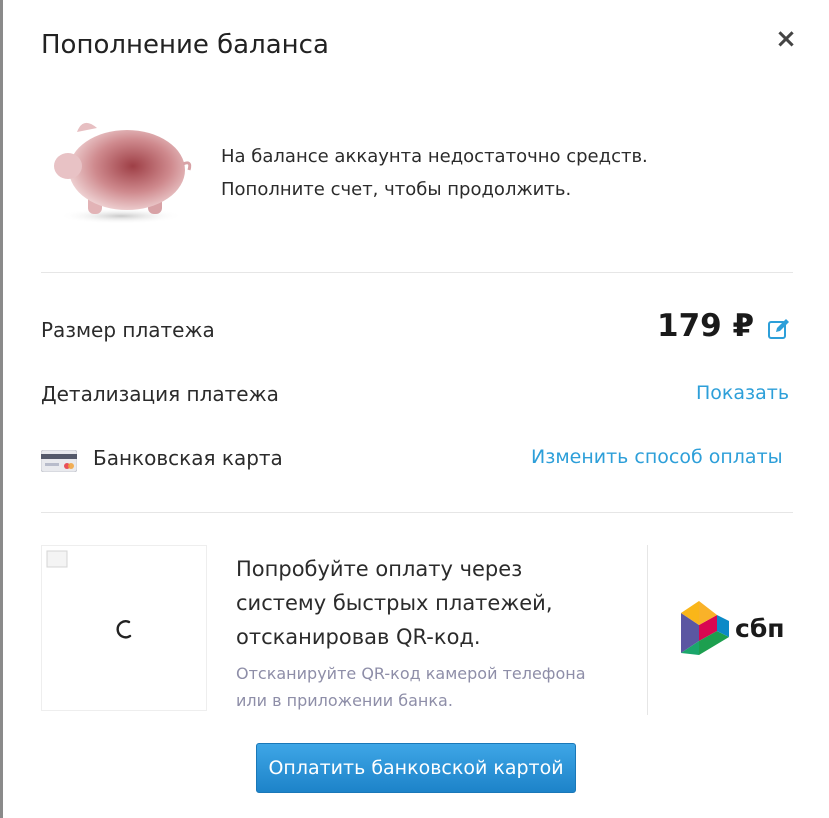 The image size is (829, 818). I want to click on qr-code-placeholder, so click(124, 628).